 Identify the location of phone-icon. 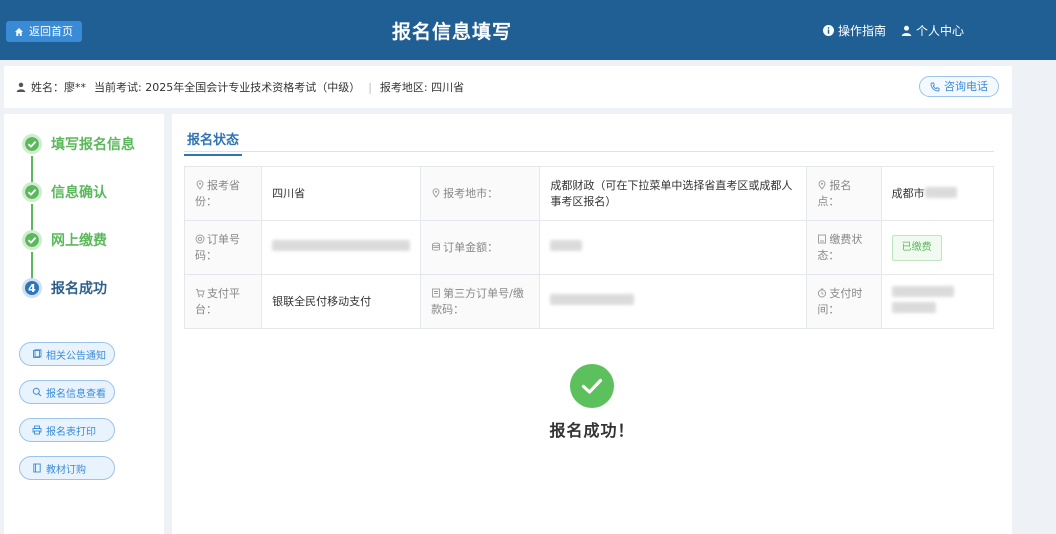
(935, 86).